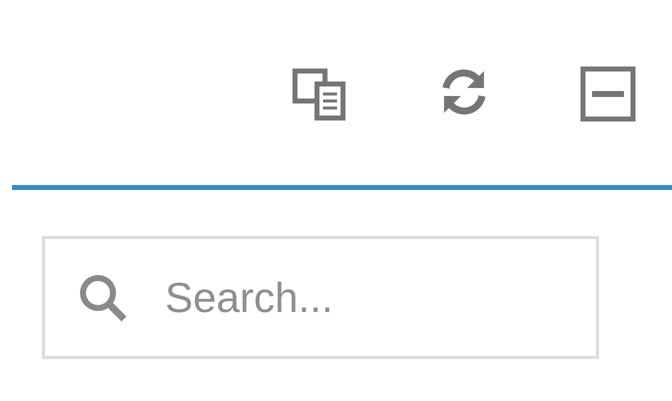 This screenshot has width=672, height=401. I want to click on collapse-icon, so click(608, 94).